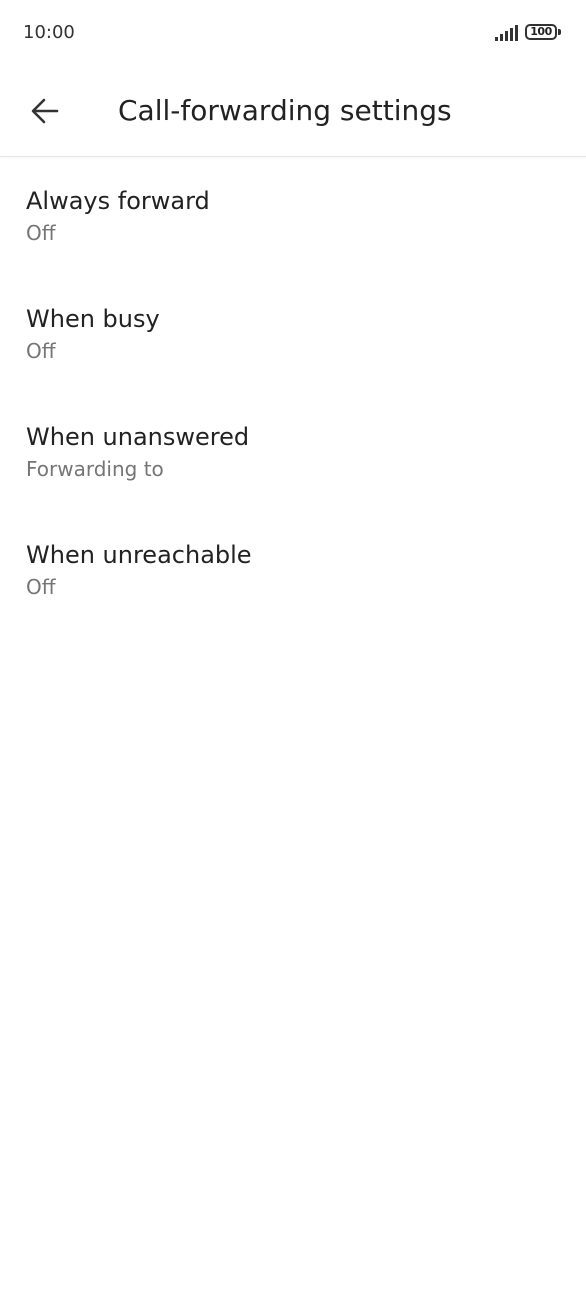 Image resolution: width=586 pixels, height=1314 pixels. What do you see at coordinates (541, 31) in the screenshot?
I see `battery-level: 100` at bounding box center [541, 31].